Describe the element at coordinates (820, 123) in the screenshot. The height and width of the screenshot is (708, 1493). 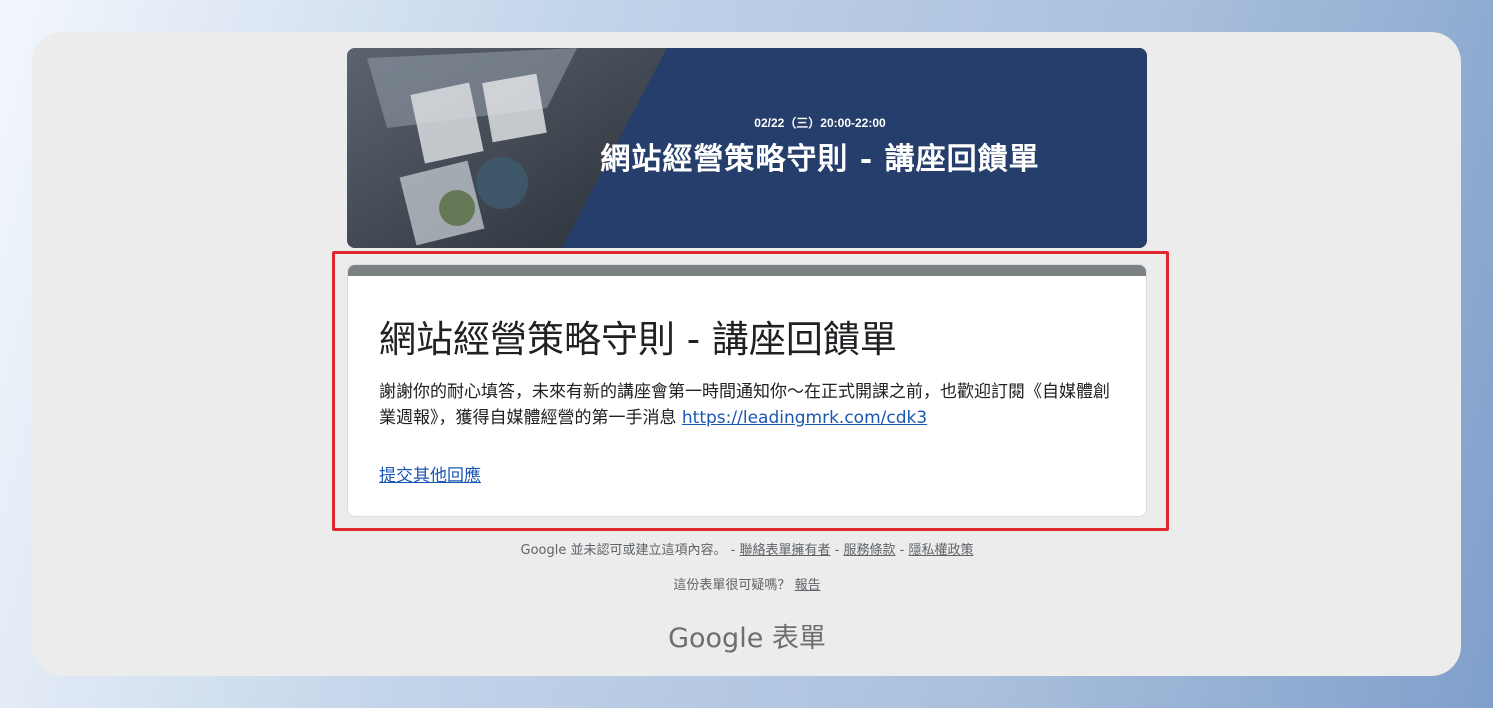
I see `banner-date: 02/22（三）20:00-22:00` at that location.